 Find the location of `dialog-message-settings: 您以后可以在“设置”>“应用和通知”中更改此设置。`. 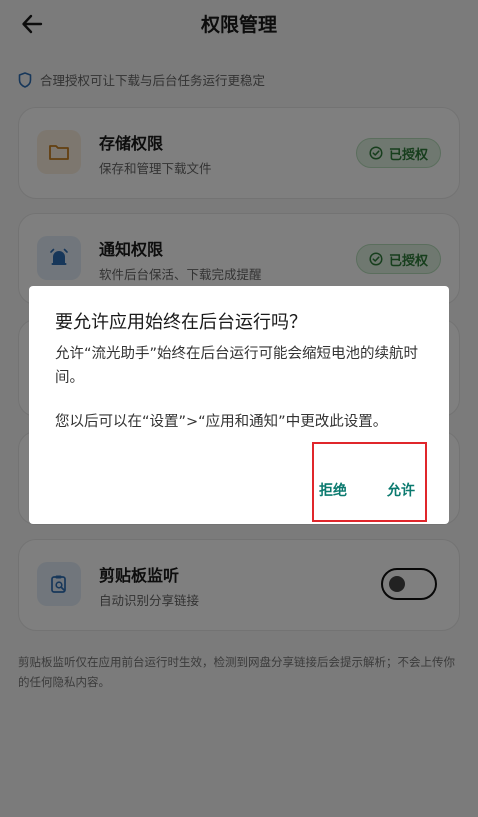

dialog-message-settings: 您以后可以在“设置”>“应用和通知”中更改此设置。 is located at coordinates (221, 422).